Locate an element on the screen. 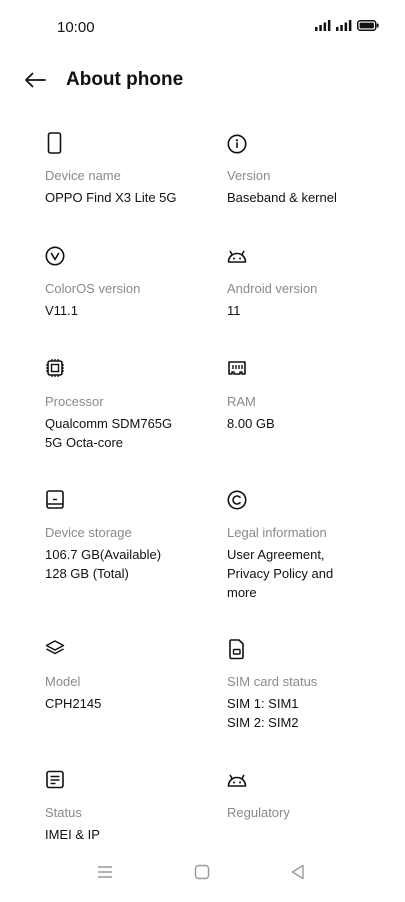 This screenshot has height=902, width=405. document-icon is located at coordinates (55, 779).